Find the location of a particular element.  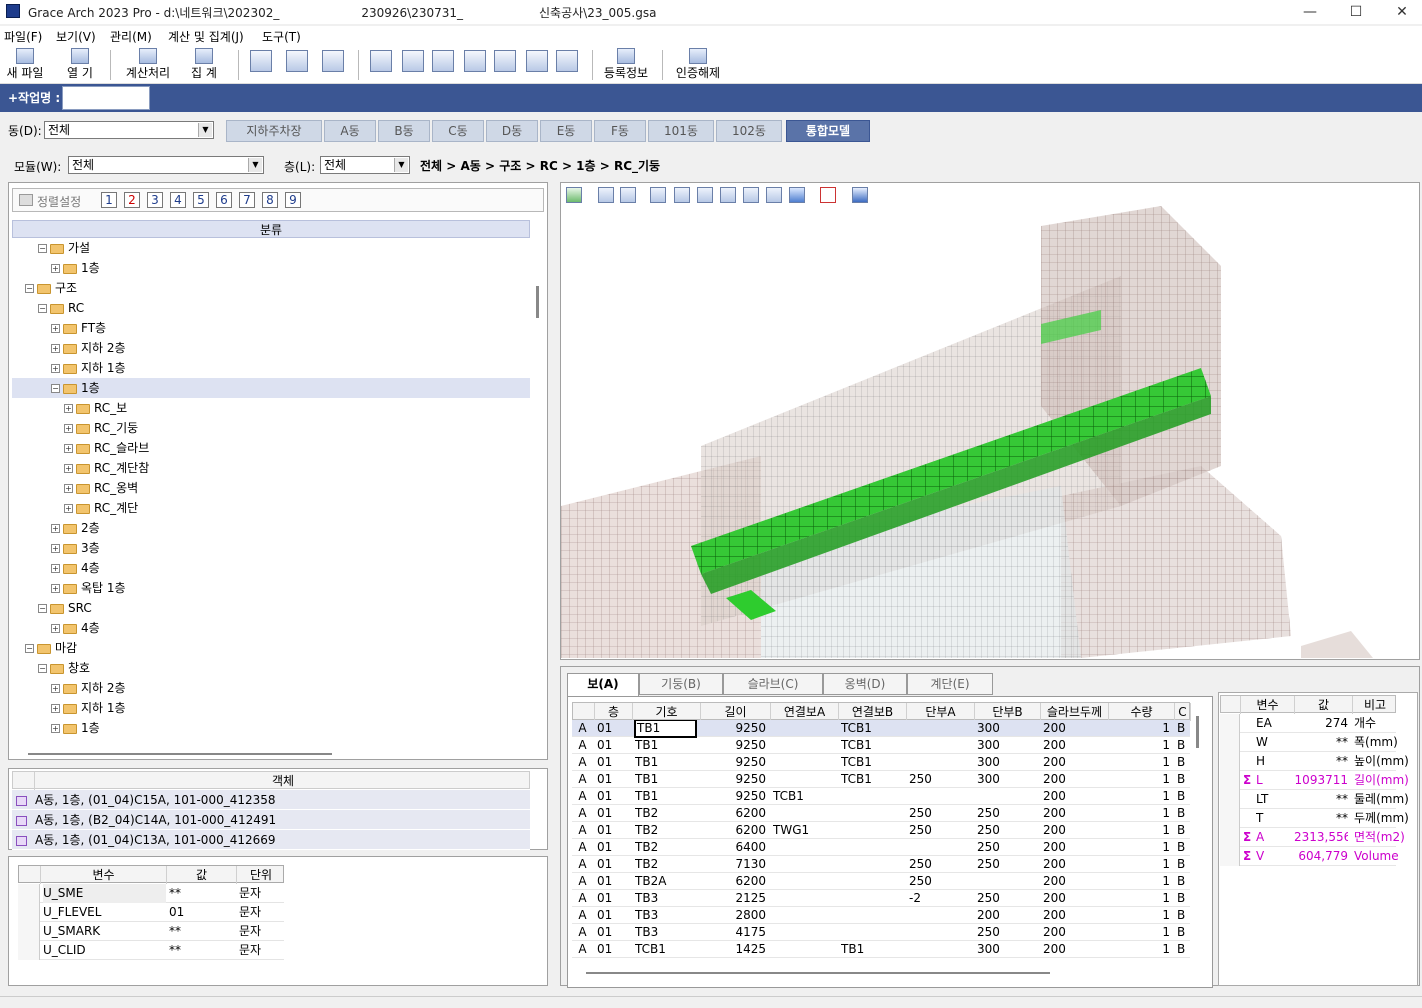

tree-item: − RC is located at coordinates (271, 308).